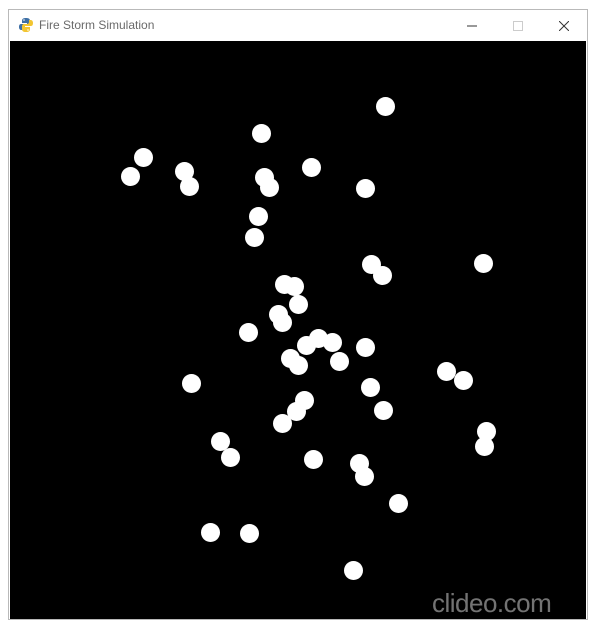 Image resolution: width=600 pixels, height=637 pixels. What do you see at coordinates (26, 25) in the screenshot?
I see `python-snake-icon` at bounding box center [26, 25].